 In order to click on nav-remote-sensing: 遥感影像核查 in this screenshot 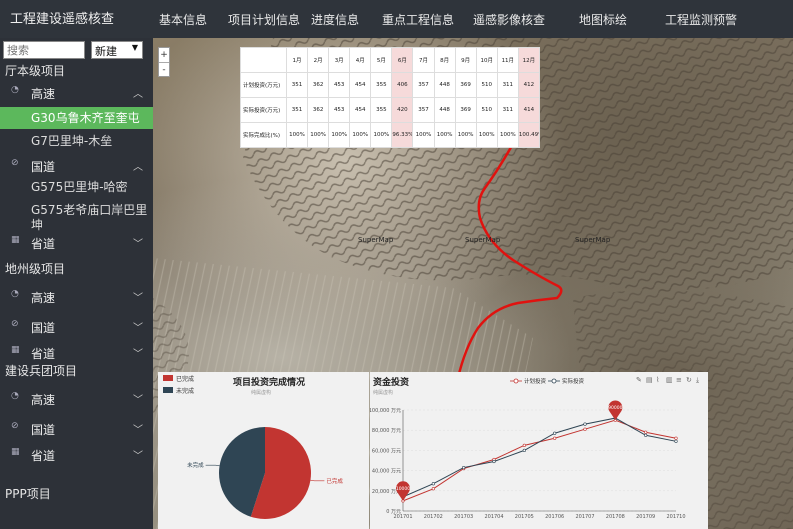, I will do `click(509, 19)`.